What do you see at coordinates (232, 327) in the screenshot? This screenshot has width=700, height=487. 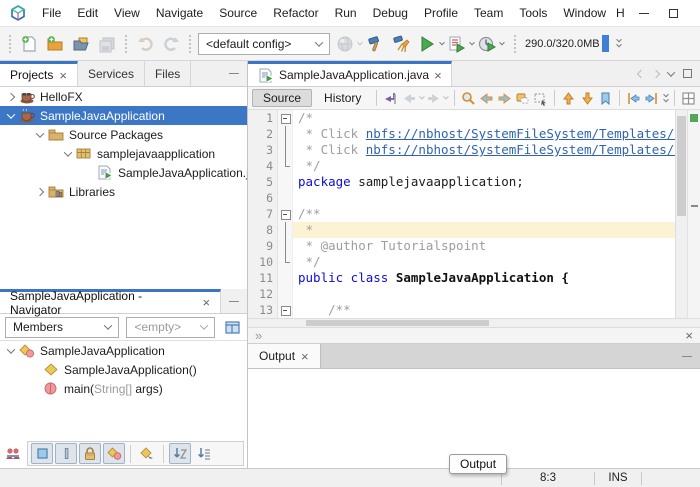 I see `navigator-view-button` at bounding box center [232, 327].